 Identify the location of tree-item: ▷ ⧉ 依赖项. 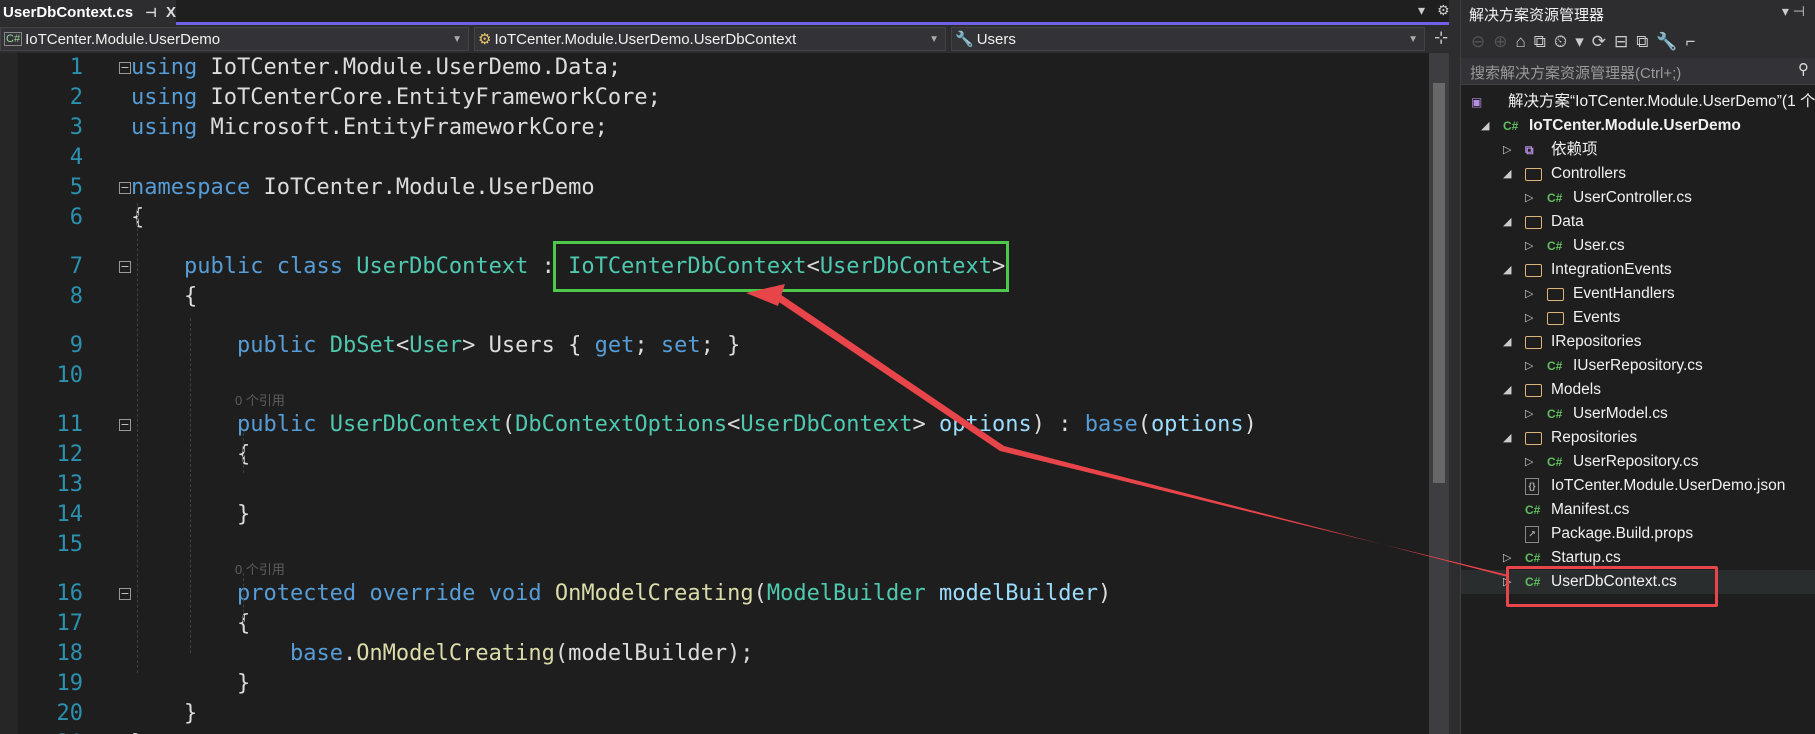
(1638, 150).